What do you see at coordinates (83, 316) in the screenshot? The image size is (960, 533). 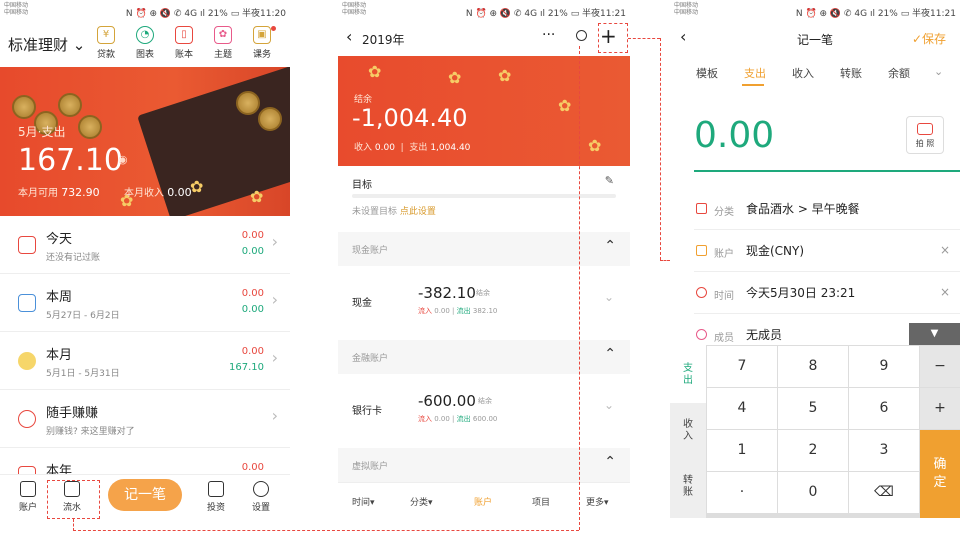 I see `row-sub: 5月27日 - 6月2日` at bounding box center [83, 316].